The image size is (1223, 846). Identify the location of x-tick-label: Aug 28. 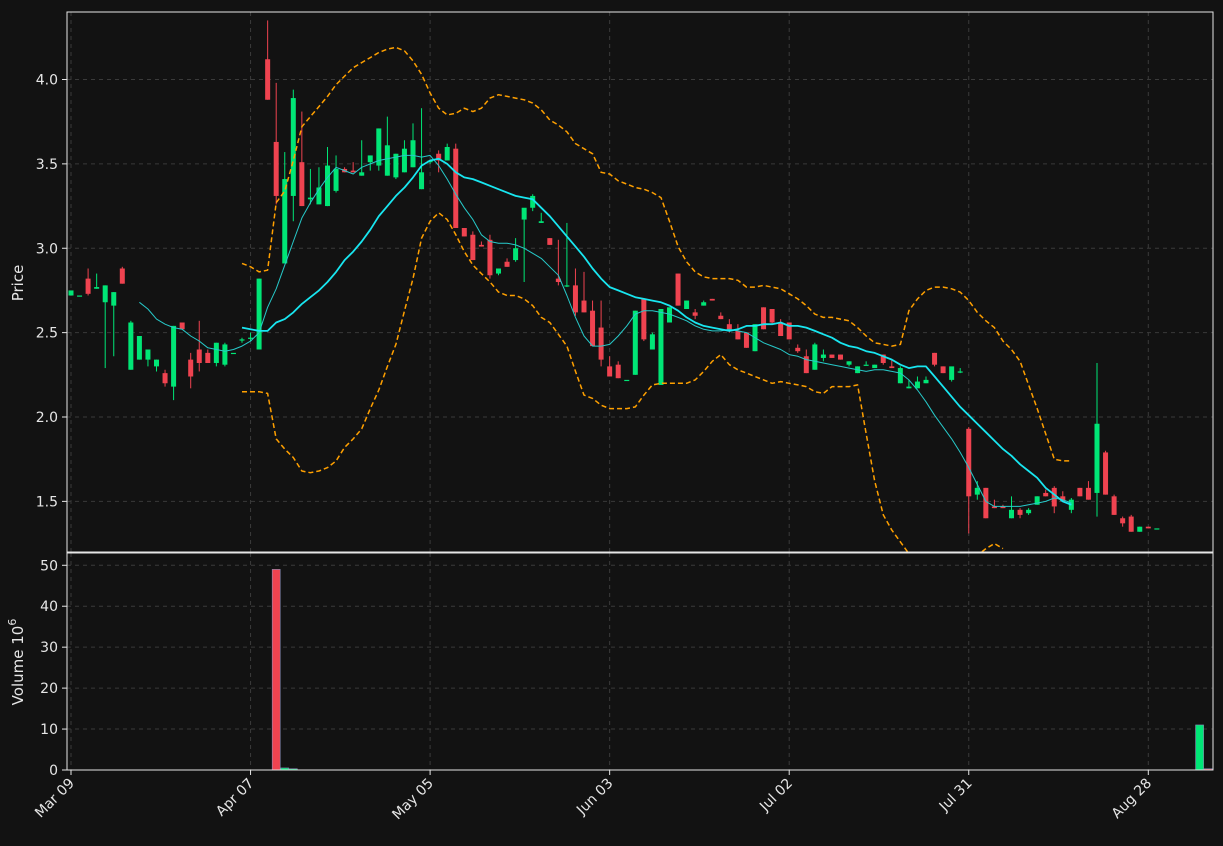
(1132, 799).